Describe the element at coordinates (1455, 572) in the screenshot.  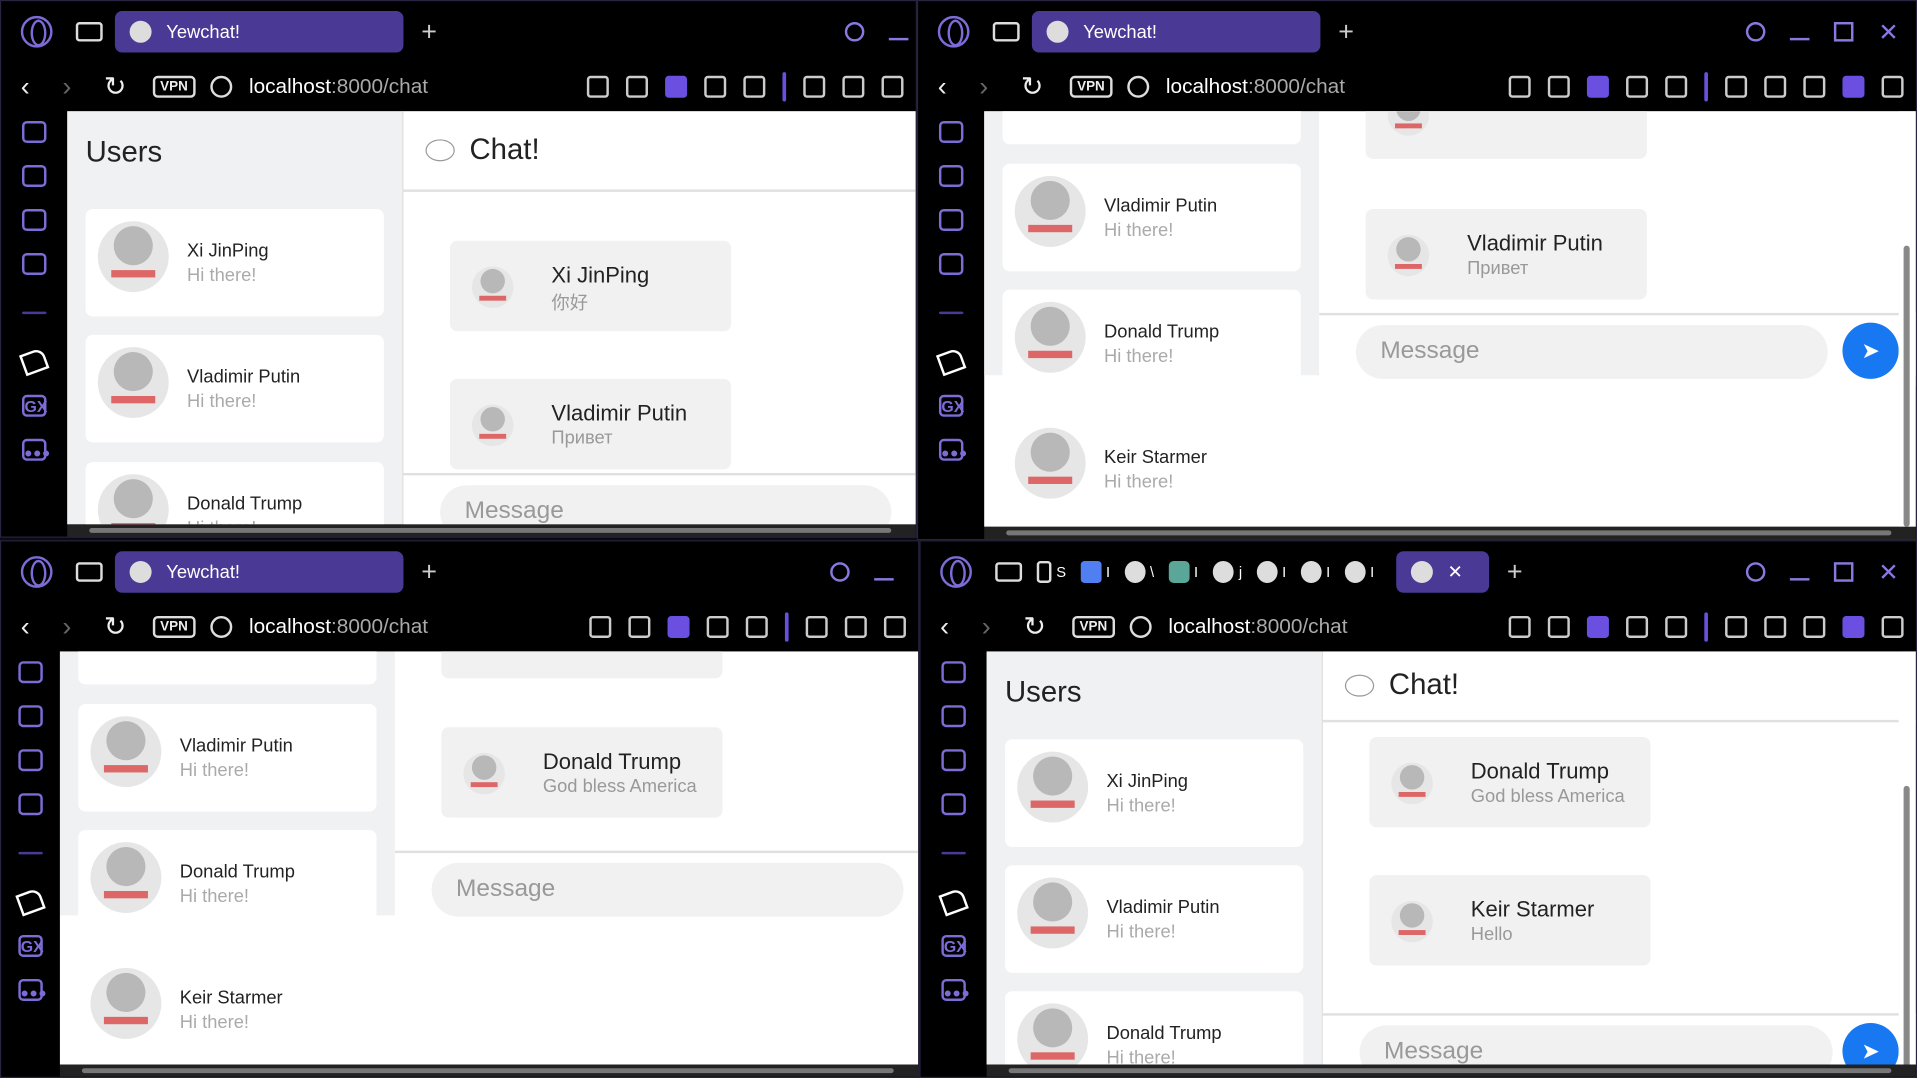
I see `close-tab-button: ✕` at that location.